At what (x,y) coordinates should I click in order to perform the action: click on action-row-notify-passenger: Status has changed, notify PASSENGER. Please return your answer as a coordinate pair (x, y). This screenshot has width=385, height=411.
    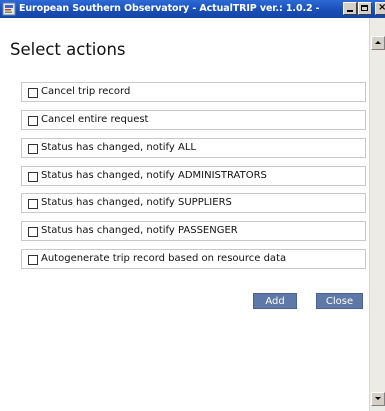
    Looking at the image, I should click on (193, 231).